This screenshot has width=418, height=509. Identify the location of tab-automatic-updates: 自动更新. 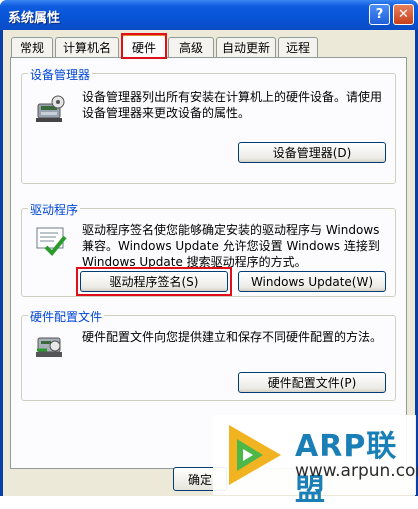
(246, 47).